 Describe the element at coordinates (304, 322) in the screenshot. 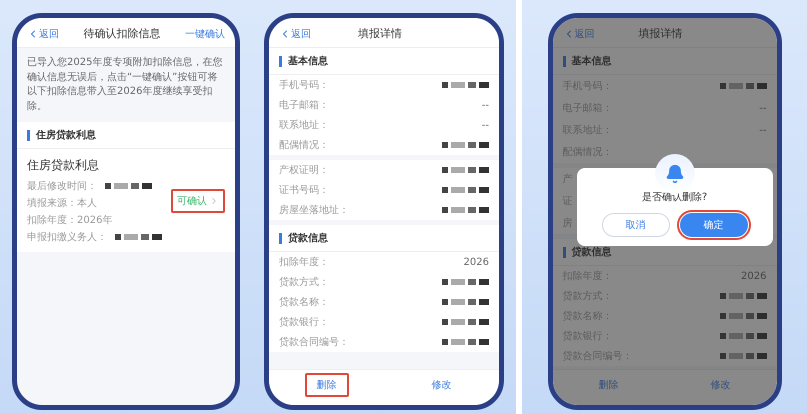

I see `field-label: 贷款银行：` at that location.